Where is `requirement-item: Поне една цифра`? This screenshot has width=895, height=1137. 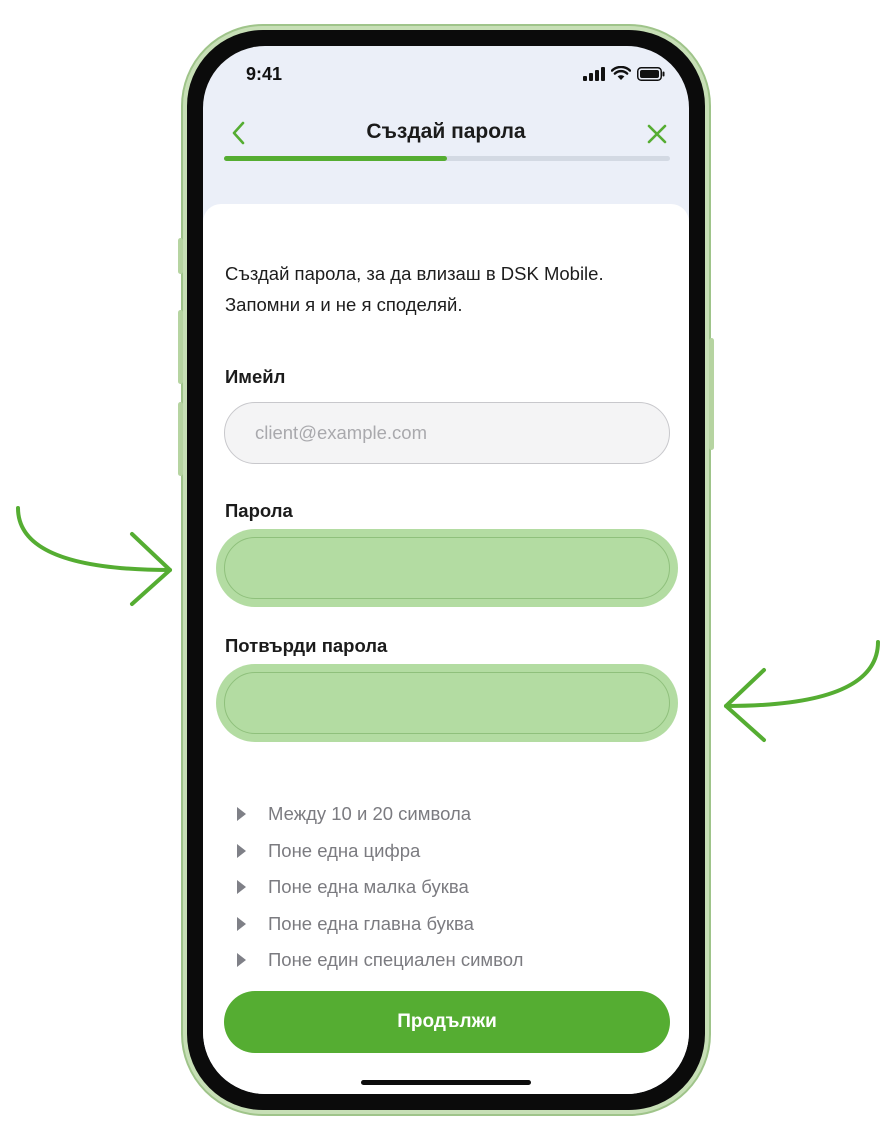
requirement-item: Поне една цифра is located at coordinates (379, 851).